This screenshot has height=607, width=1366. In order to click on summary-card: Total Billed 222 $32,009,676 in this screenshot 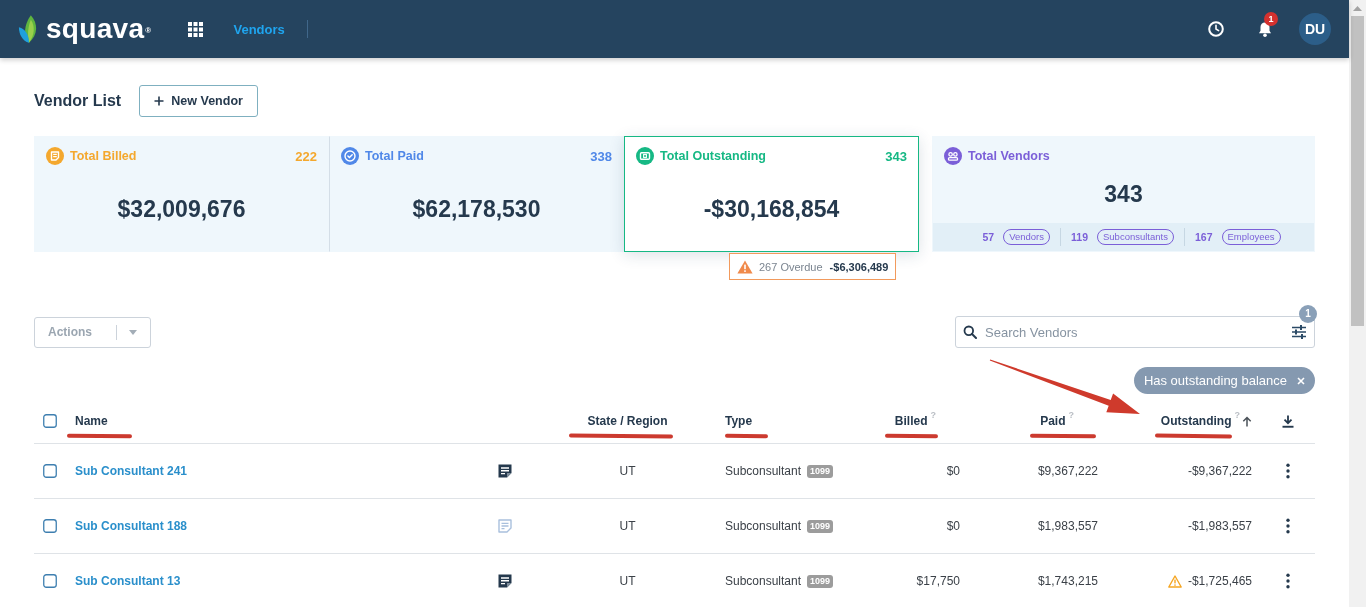, I will do `click(181, 194)`.